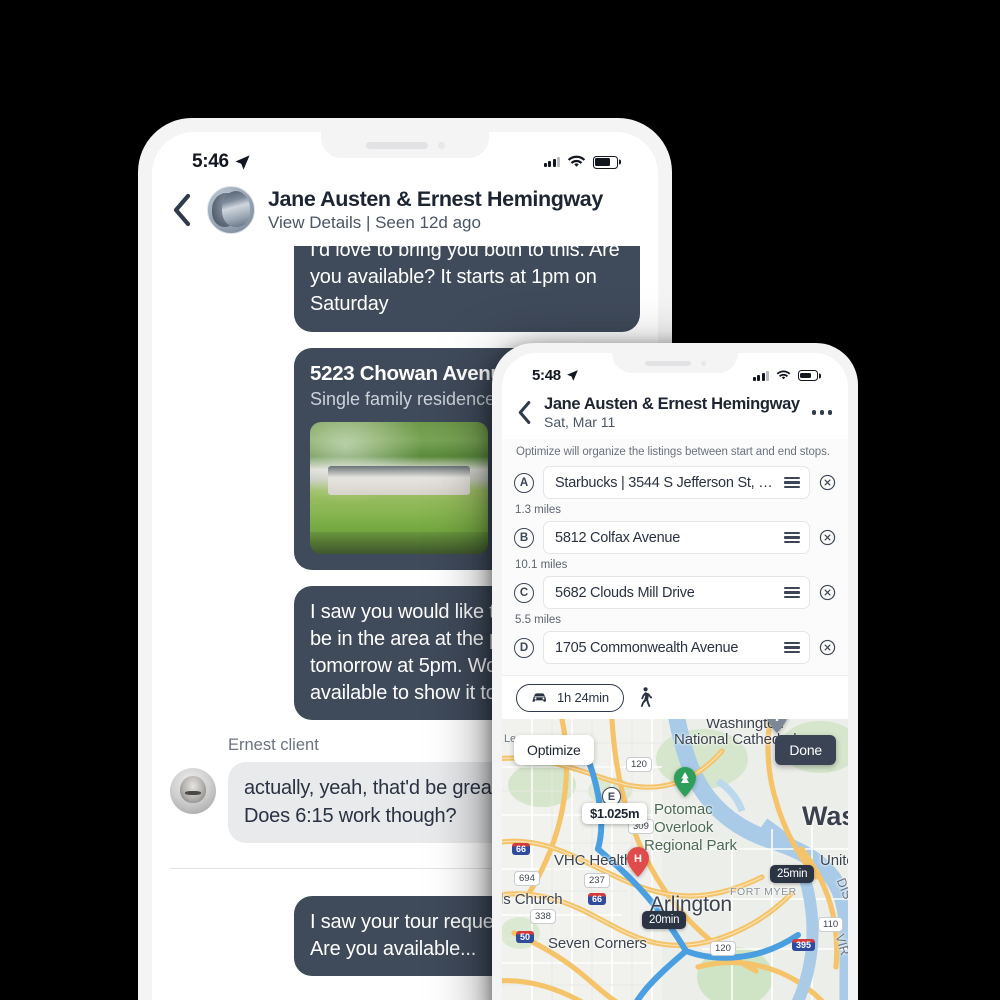 This screenshot has width=1000, height=1000. I want to click on house-photo, so click(399, 487).